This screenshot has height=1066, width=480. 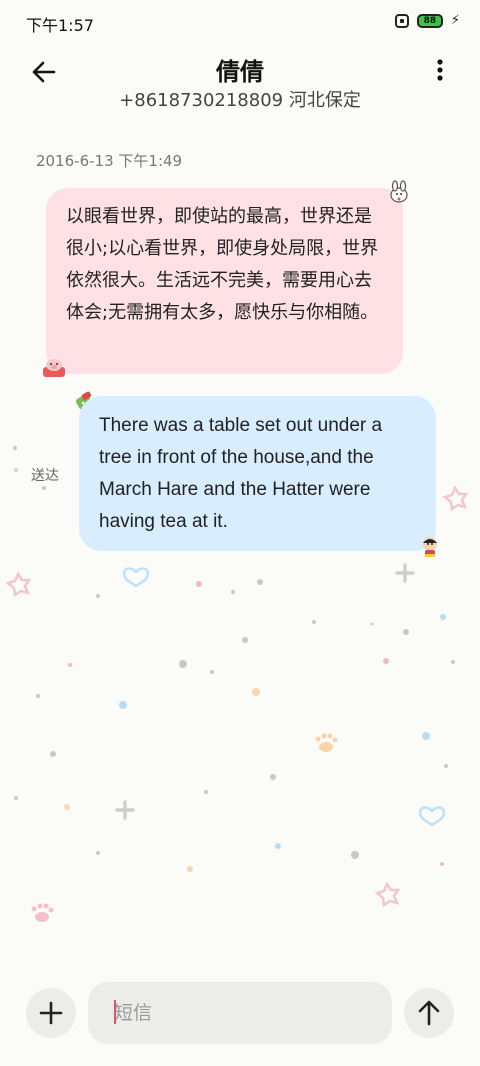 What do you see at coordinates (54, 368) in the screenshot?
I see `pig-sticker-icon` at bounding box center [54, 368].